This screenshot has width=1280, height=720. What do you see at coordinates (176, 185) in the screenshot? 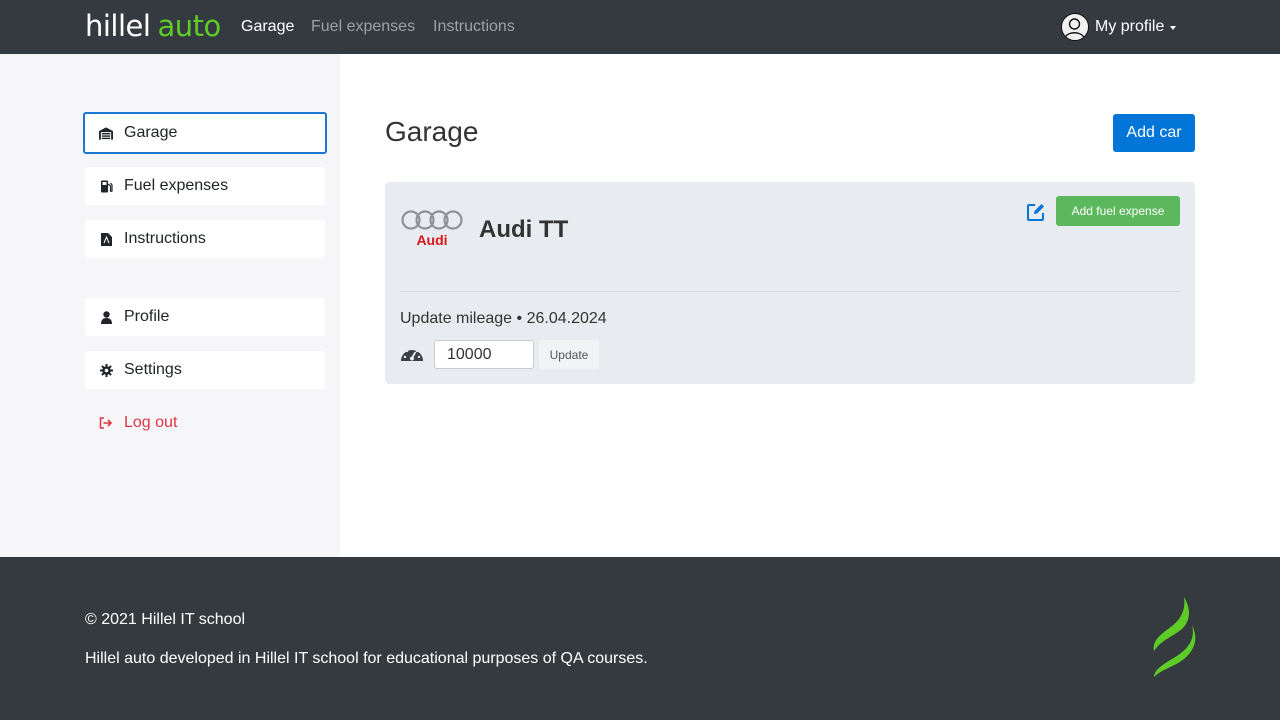
I see `sidebar-item-label: Fuel expenses` at bounding box center [176, 185].